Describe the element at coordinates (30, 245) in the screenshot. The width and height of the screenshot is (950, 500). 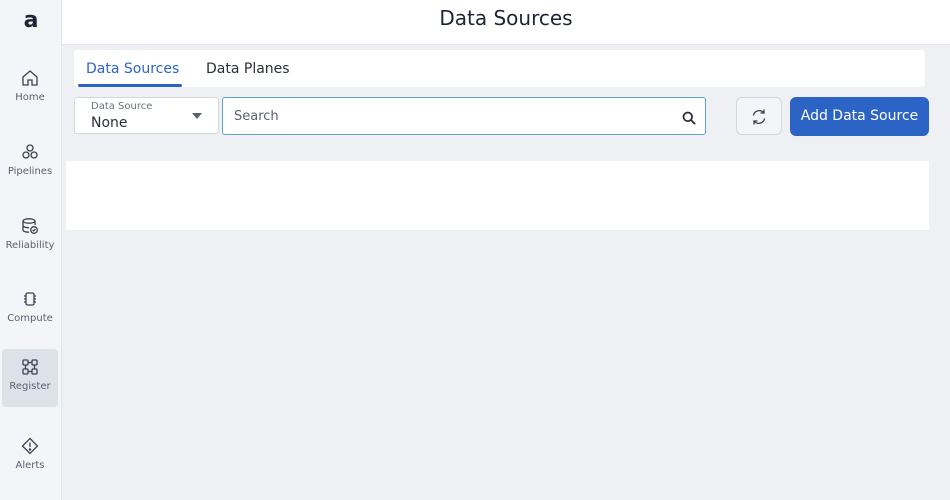
I see `sidebar-item-label: Reliability` at that location.